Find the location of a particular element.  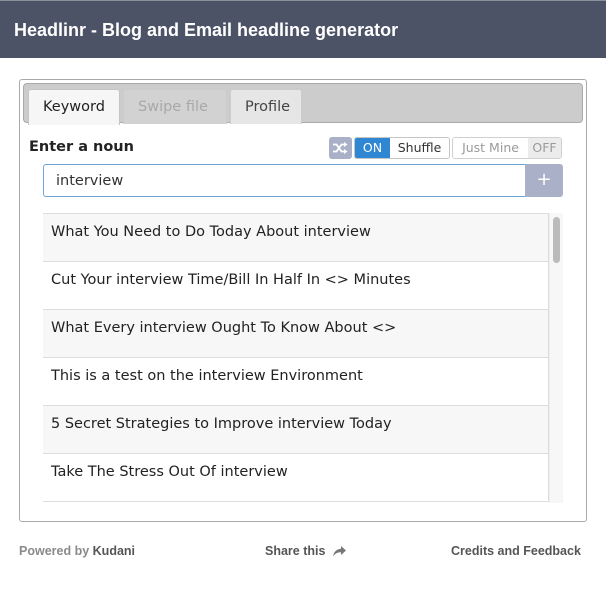

powered-by: Powered by Kudani is located at coordinates (77, 551).